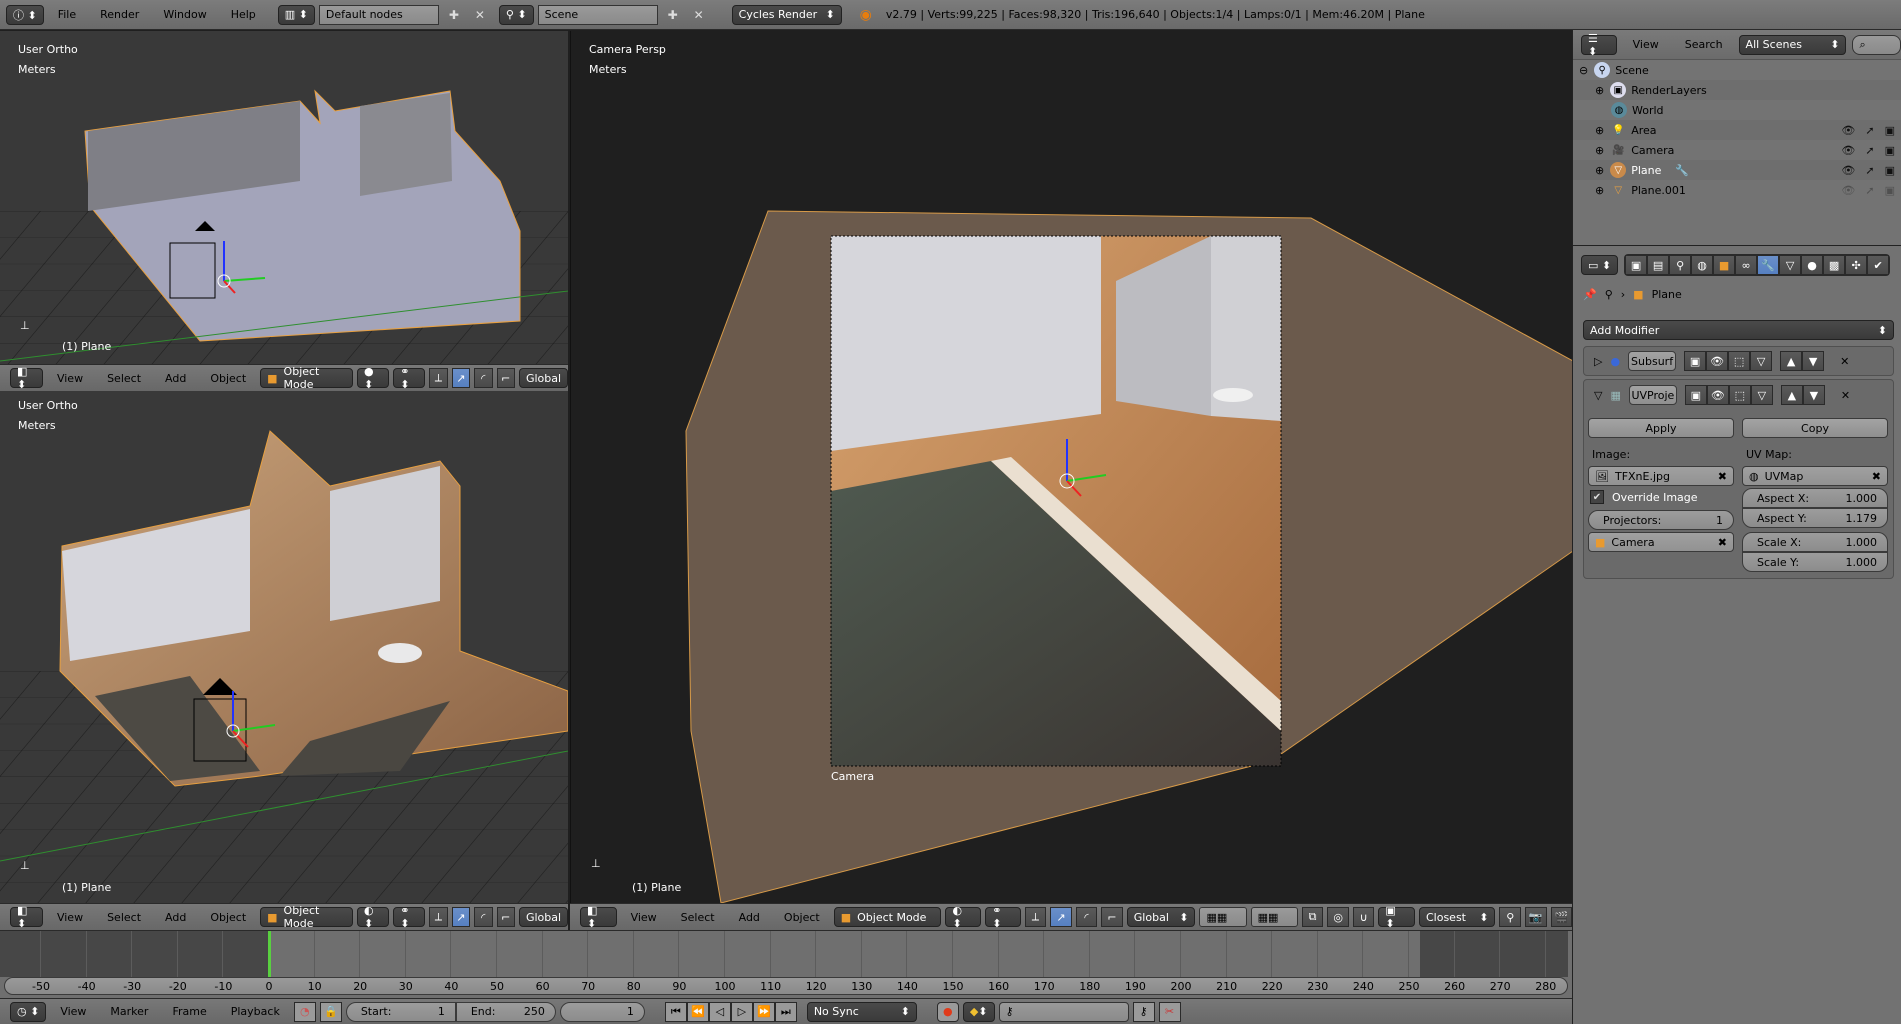  Describe the element at coordinates (1737, 130) in the screenshot. I see `outliner-item-area: ⊕ 💡 Area 👁 ➚ ▣` at that location.